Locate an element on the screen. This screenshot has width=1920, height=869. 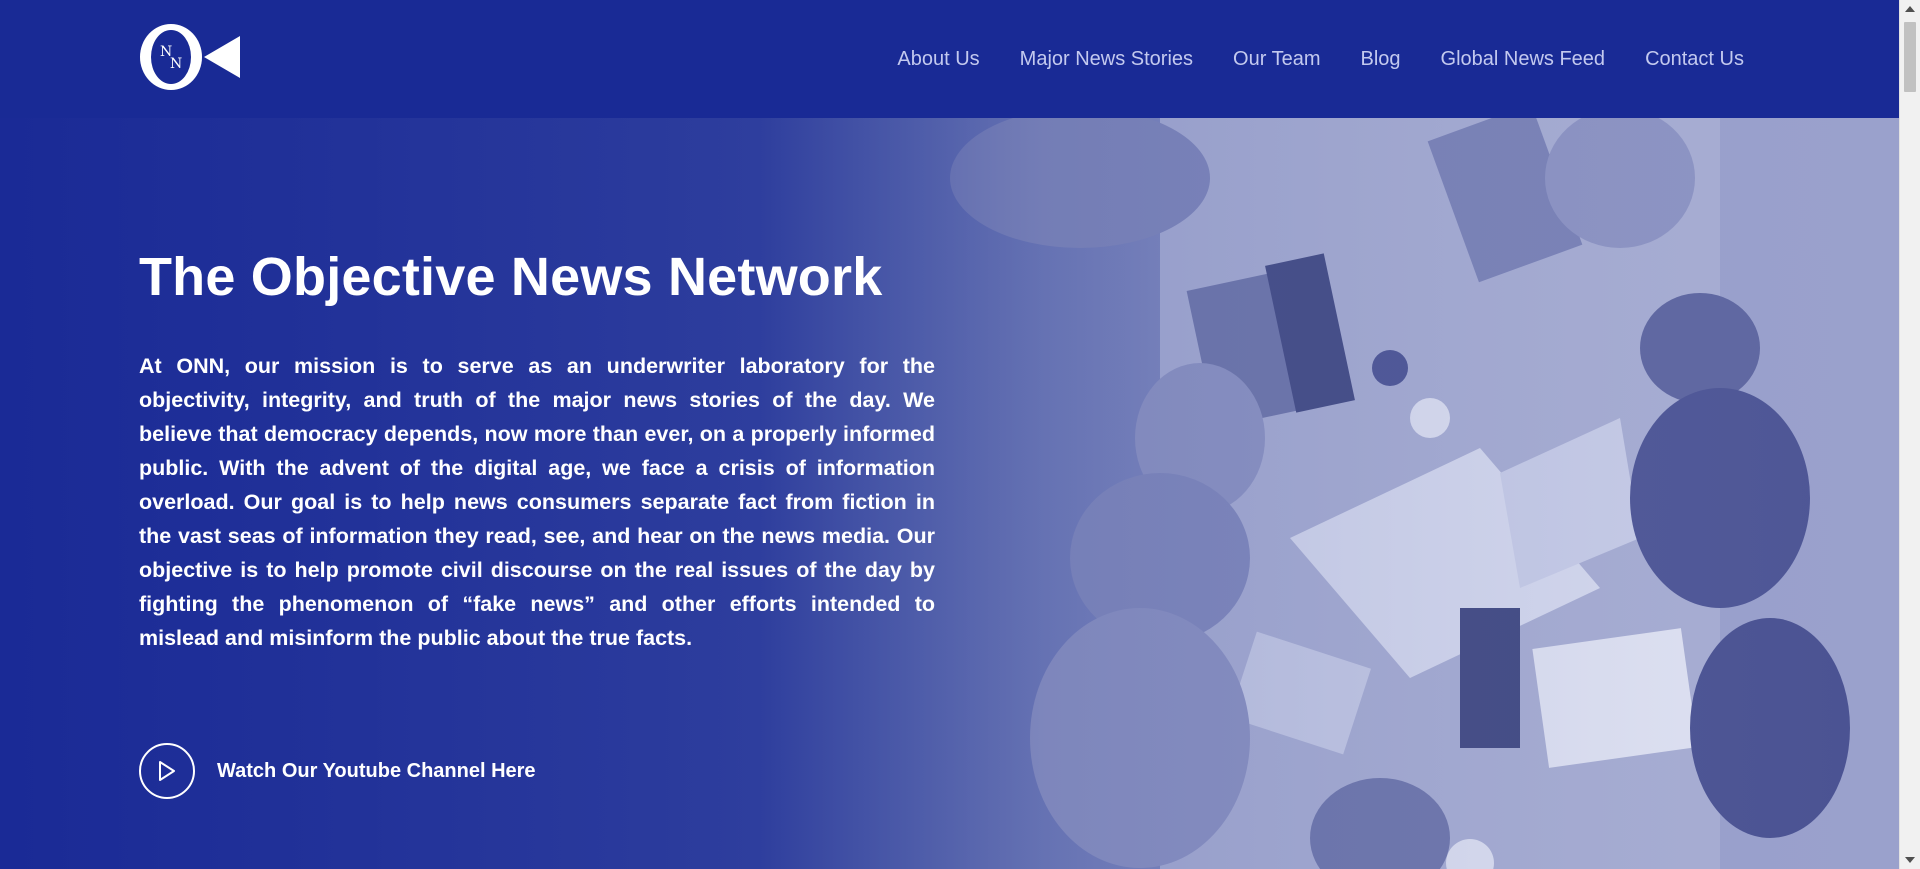
nav-blog: Blog is located at coordinates (1381, 59).